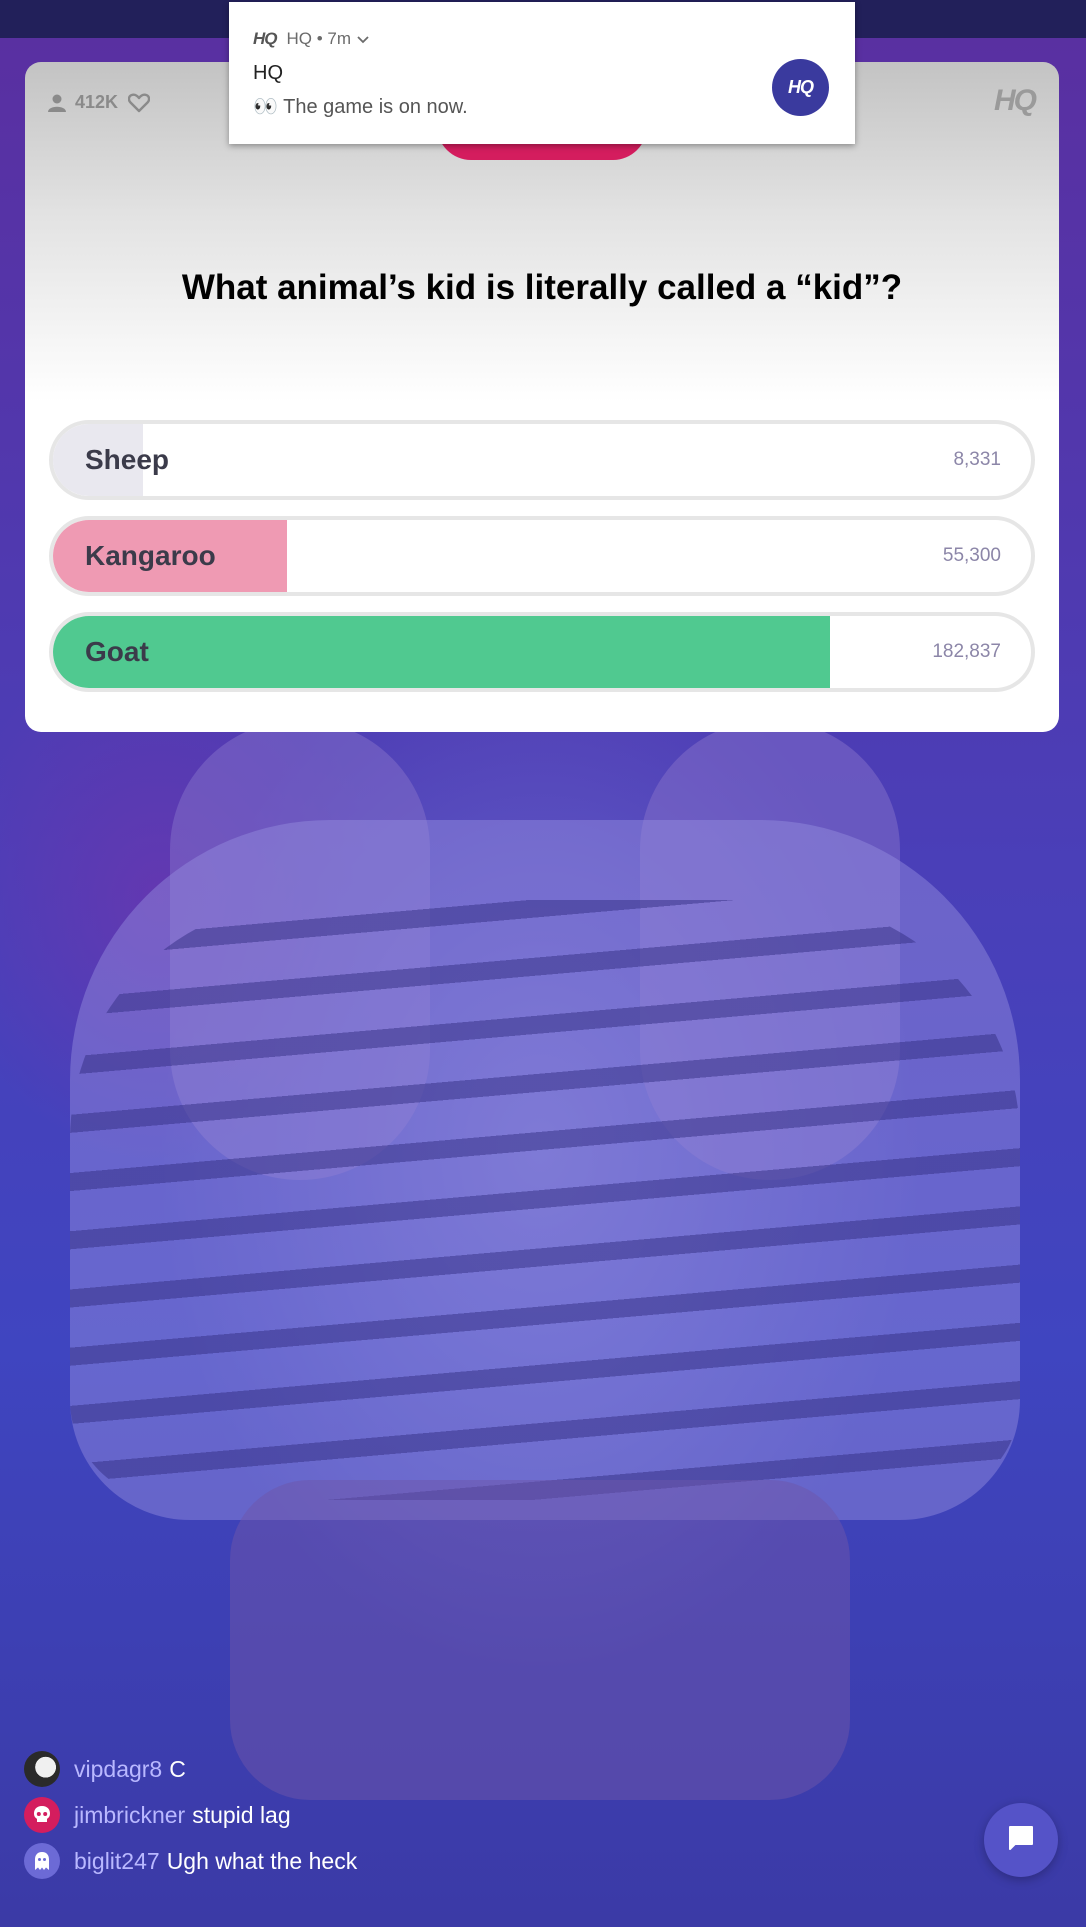 Image resolution: width=1086 pixels, height=1927 pixels. What do you see at coordinates (977, 459) in the screenshot?
I see `answer-votes: 8,331` at bounding box center [977, 459].